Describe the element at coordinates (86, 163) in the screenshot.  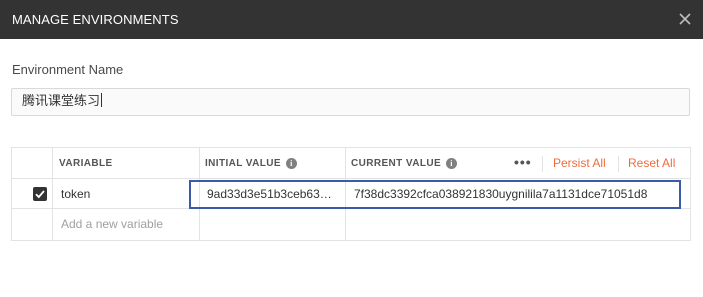
I see `header-variable: VARIABLE` at that location.